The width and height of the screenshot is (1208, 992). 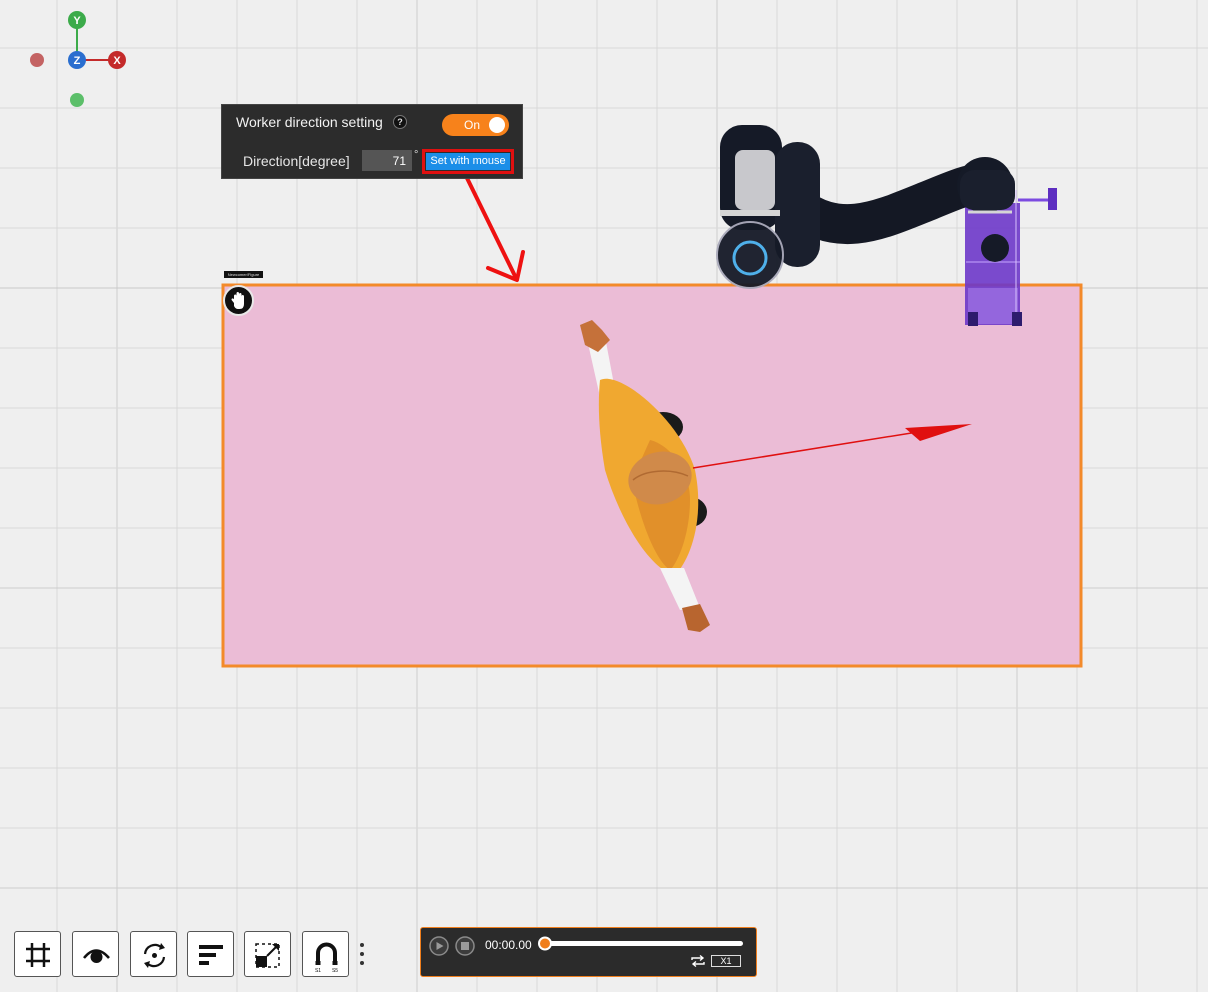 I want to click on help-icon: ?, so click(x=400, y=122).